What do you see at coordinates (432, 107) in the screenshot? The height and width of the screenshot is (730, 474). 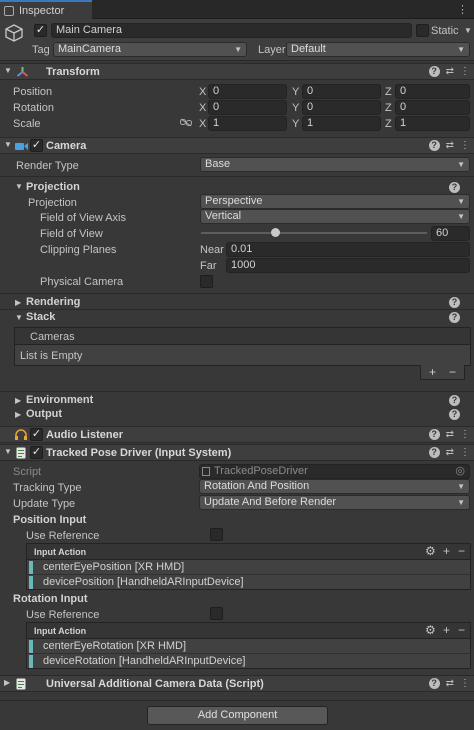 I see `rotation-z-field: 0` at bounding box center [432, 107].